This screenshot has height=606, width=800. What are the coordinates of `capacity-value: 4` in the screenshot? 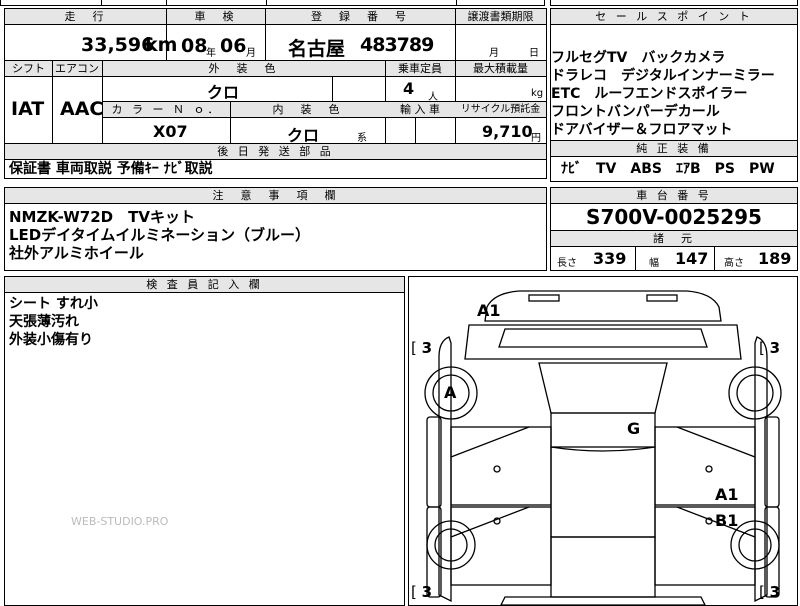 It's located at (409, 88).